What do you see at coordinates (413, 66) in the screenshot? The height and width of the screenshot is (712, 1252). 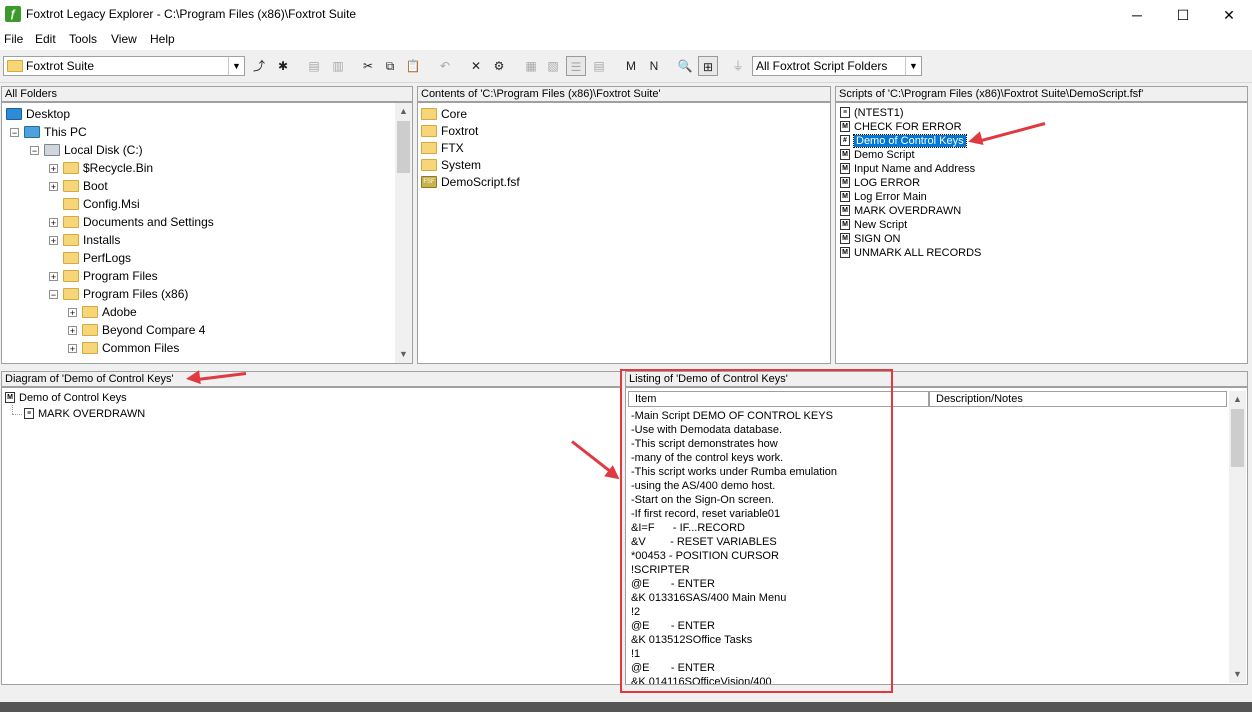 I see `paste-icon: 📋` at bounding box center [413, 66].